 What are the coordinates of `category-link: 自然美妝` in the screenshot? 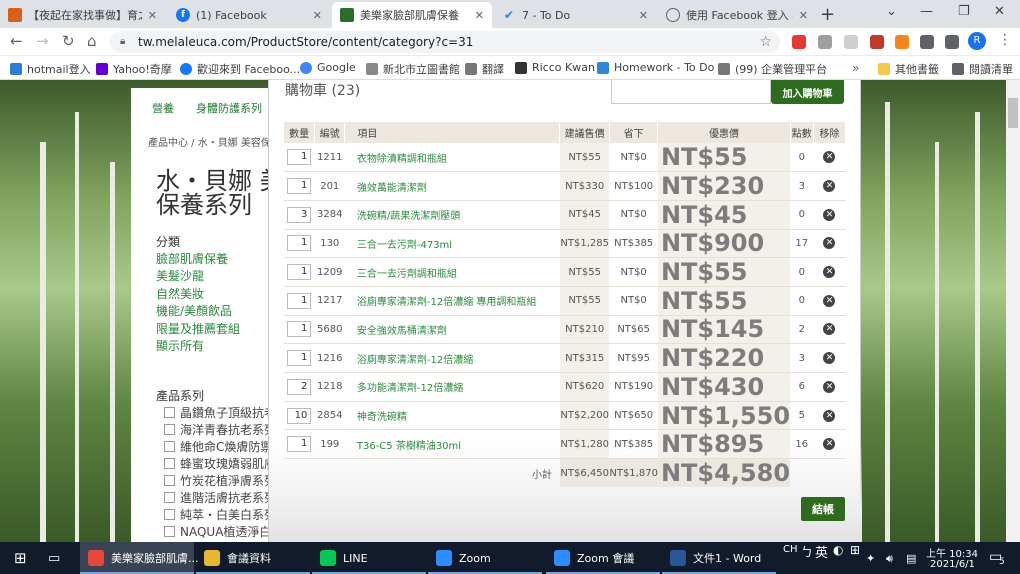 It's located at (180, 293).